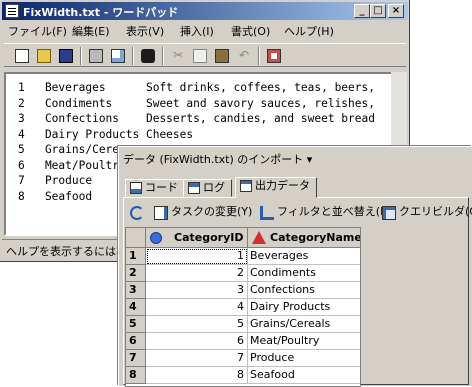 This screenshot has height=387, width=472. What do you see at coordinates (12, 11) in the screenshot?
I see `wordpad-app-icon` at bounding box center [12, 11].